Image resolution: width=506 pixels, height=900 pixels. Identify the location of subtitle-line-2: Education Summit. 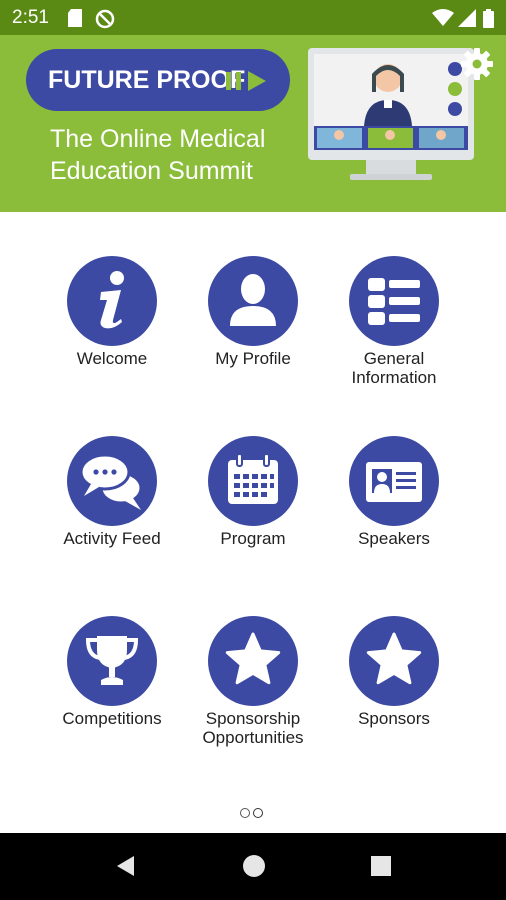
(151, 171).